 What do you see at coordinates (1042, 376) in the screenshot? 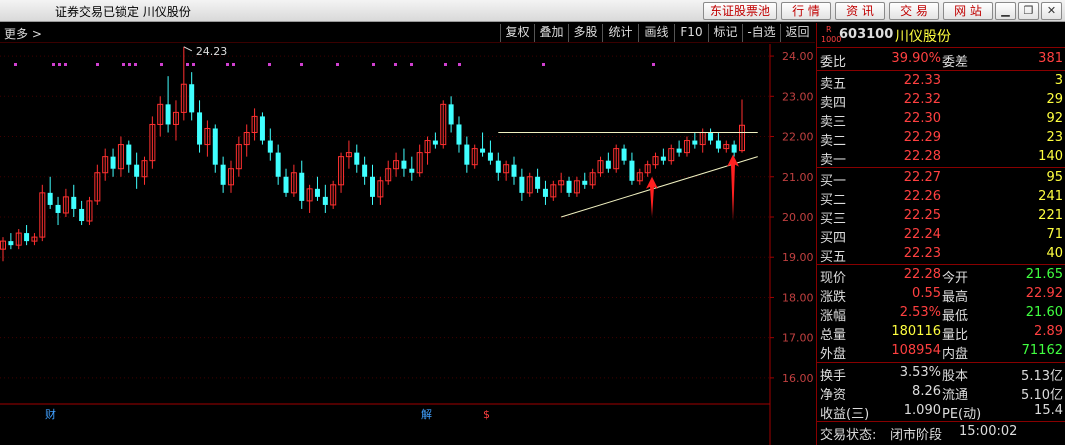
I see `fund-value: 5.13亿` at bounding box center [1042, 376].